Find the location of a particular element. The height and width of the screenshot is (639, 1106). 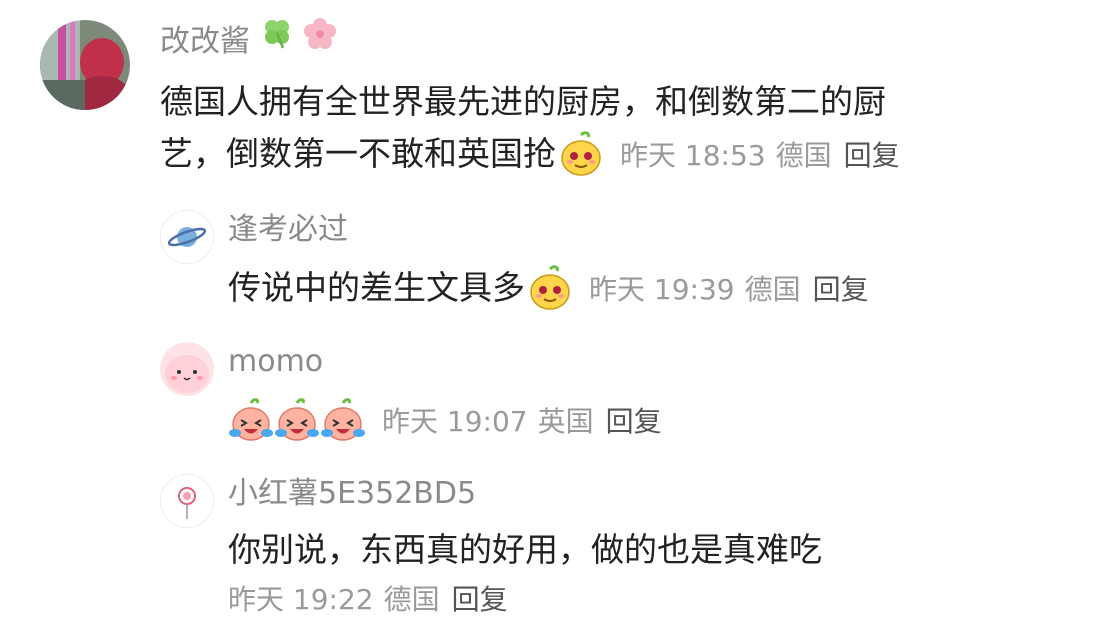

comment-1-location: 德国 is located at coordinates (803, 155).